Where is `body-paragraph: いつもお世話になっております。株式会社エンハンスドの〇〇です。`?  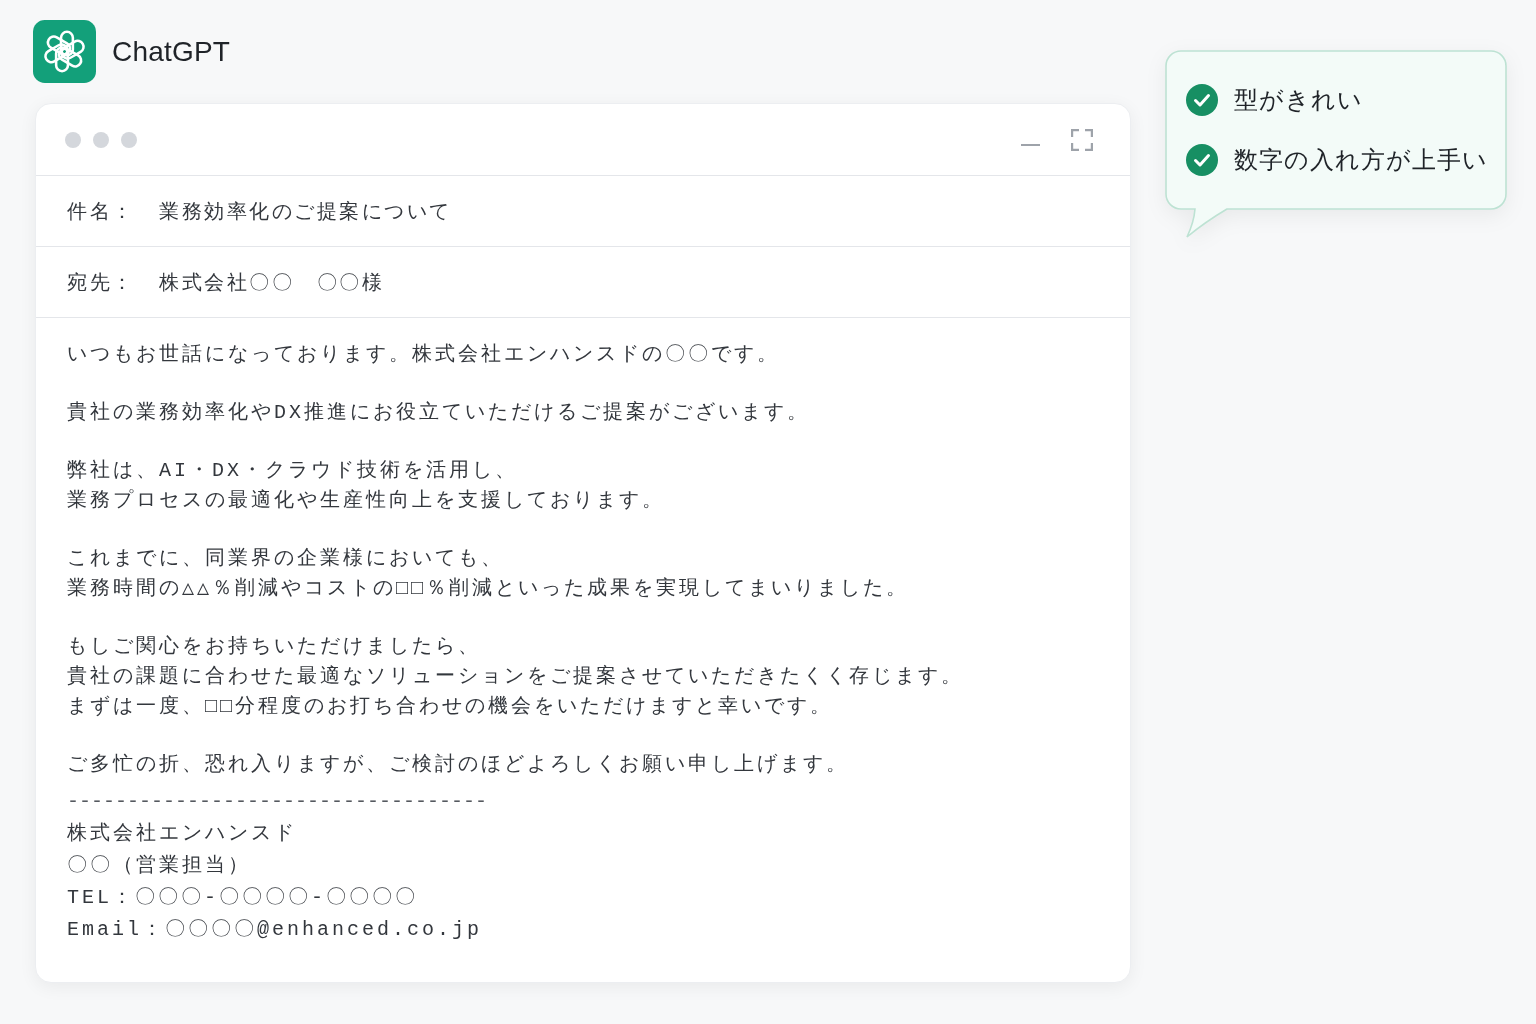
body-paragraph: いつもお世話になっております。株式会社エンハンスドの〇〇です。 is located at coordinates (423, 355).